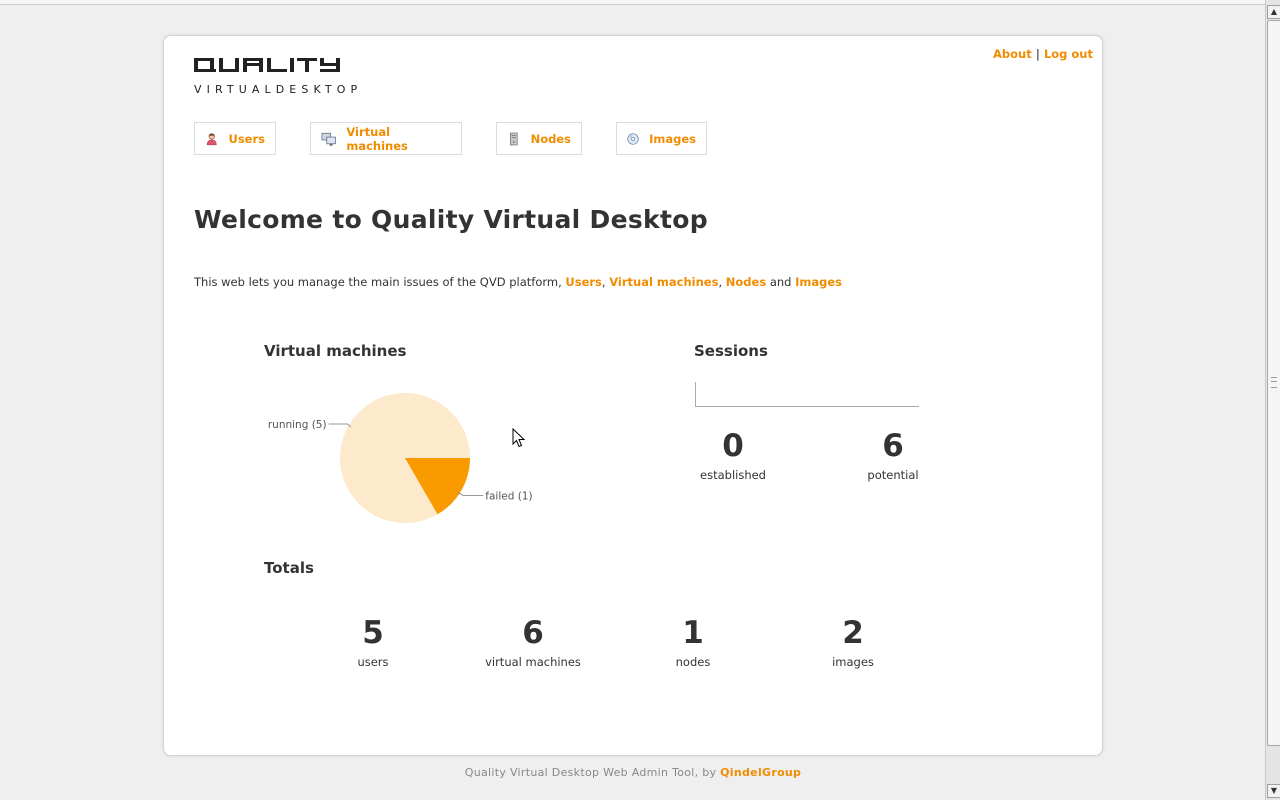  I want to click on total-virtual-machines: 6 virtual machines, so click(533, 643).